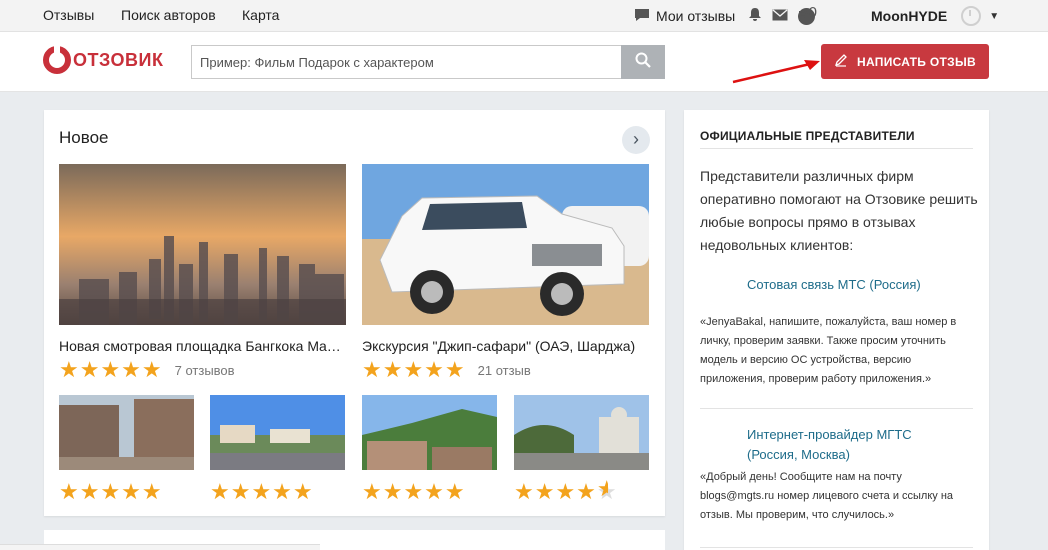 The width and height of the screenshot is (1048, 550). What do you see at coordinates (505, 346) in the screenshot?
I see `featured-title: Экскурсия "Джип-сафари" (ОАЭ, Шарджа)` at bounding box center [505, 346].